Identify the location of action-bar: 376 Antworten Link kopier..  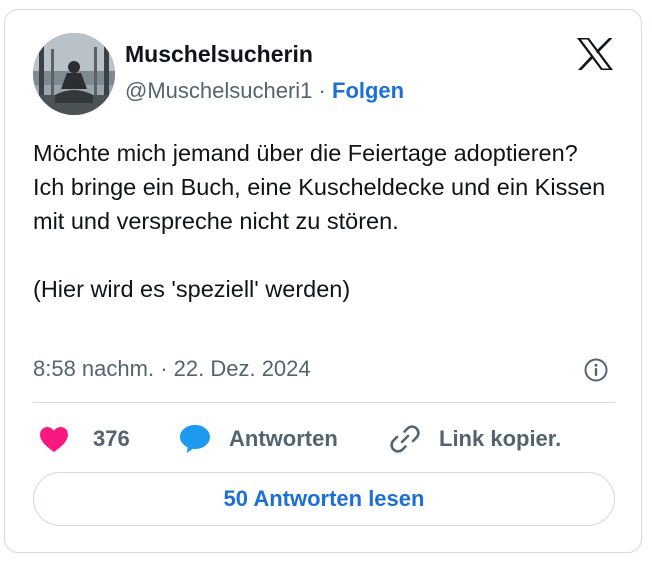
(324, 439).